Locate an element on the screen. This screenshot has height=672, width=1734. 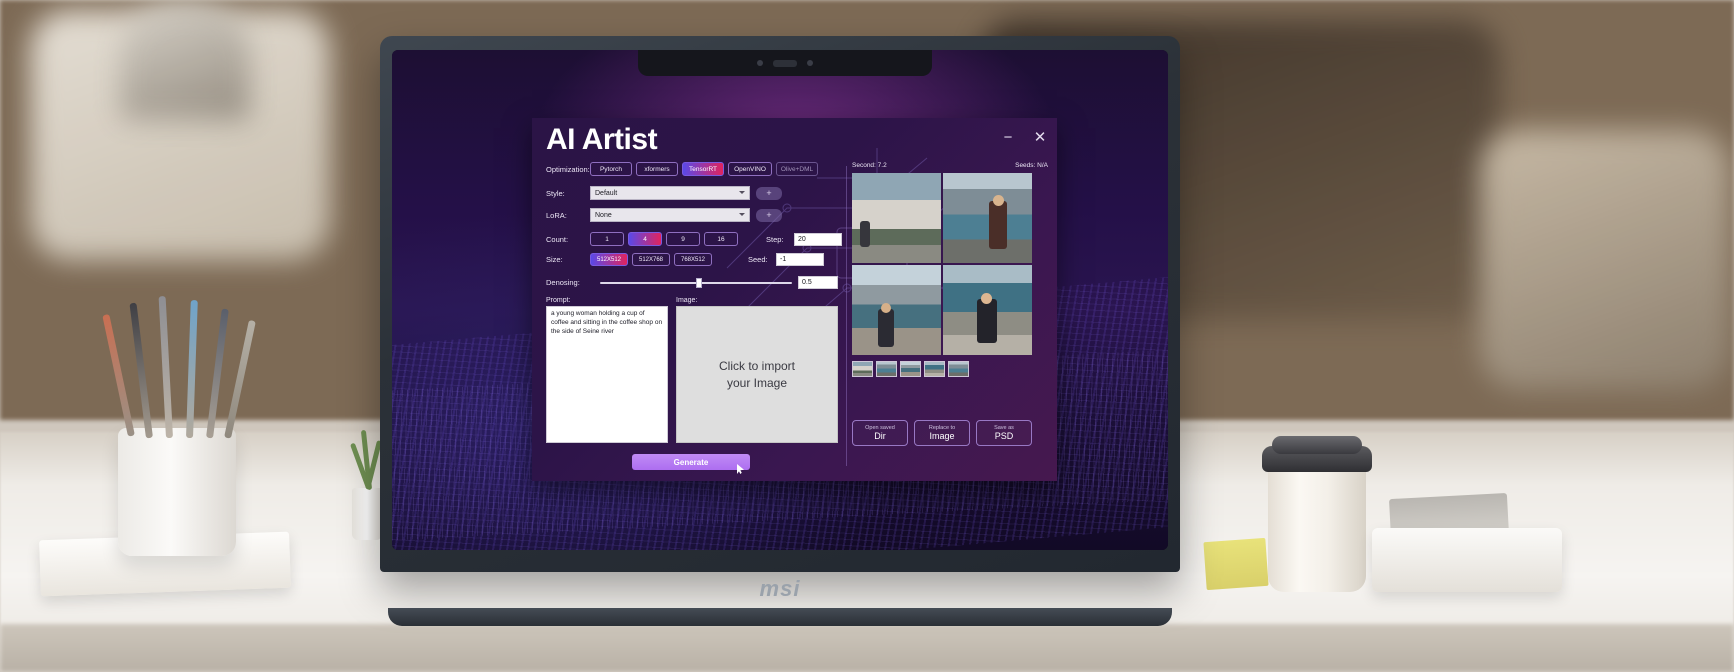
camera-lens-icon is located at coordinates (810, 63).